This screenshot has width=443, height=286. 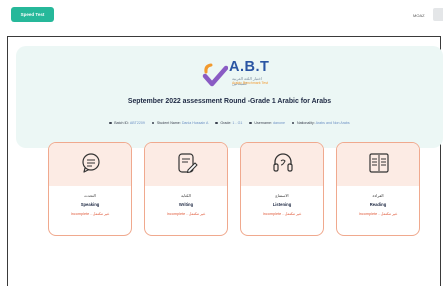 What do you see at coordinates (320, 123) in the screenshot?
I see `meta-nationality: Nationality: Arabs and Non Arabs` at bounding box center [320, 123].